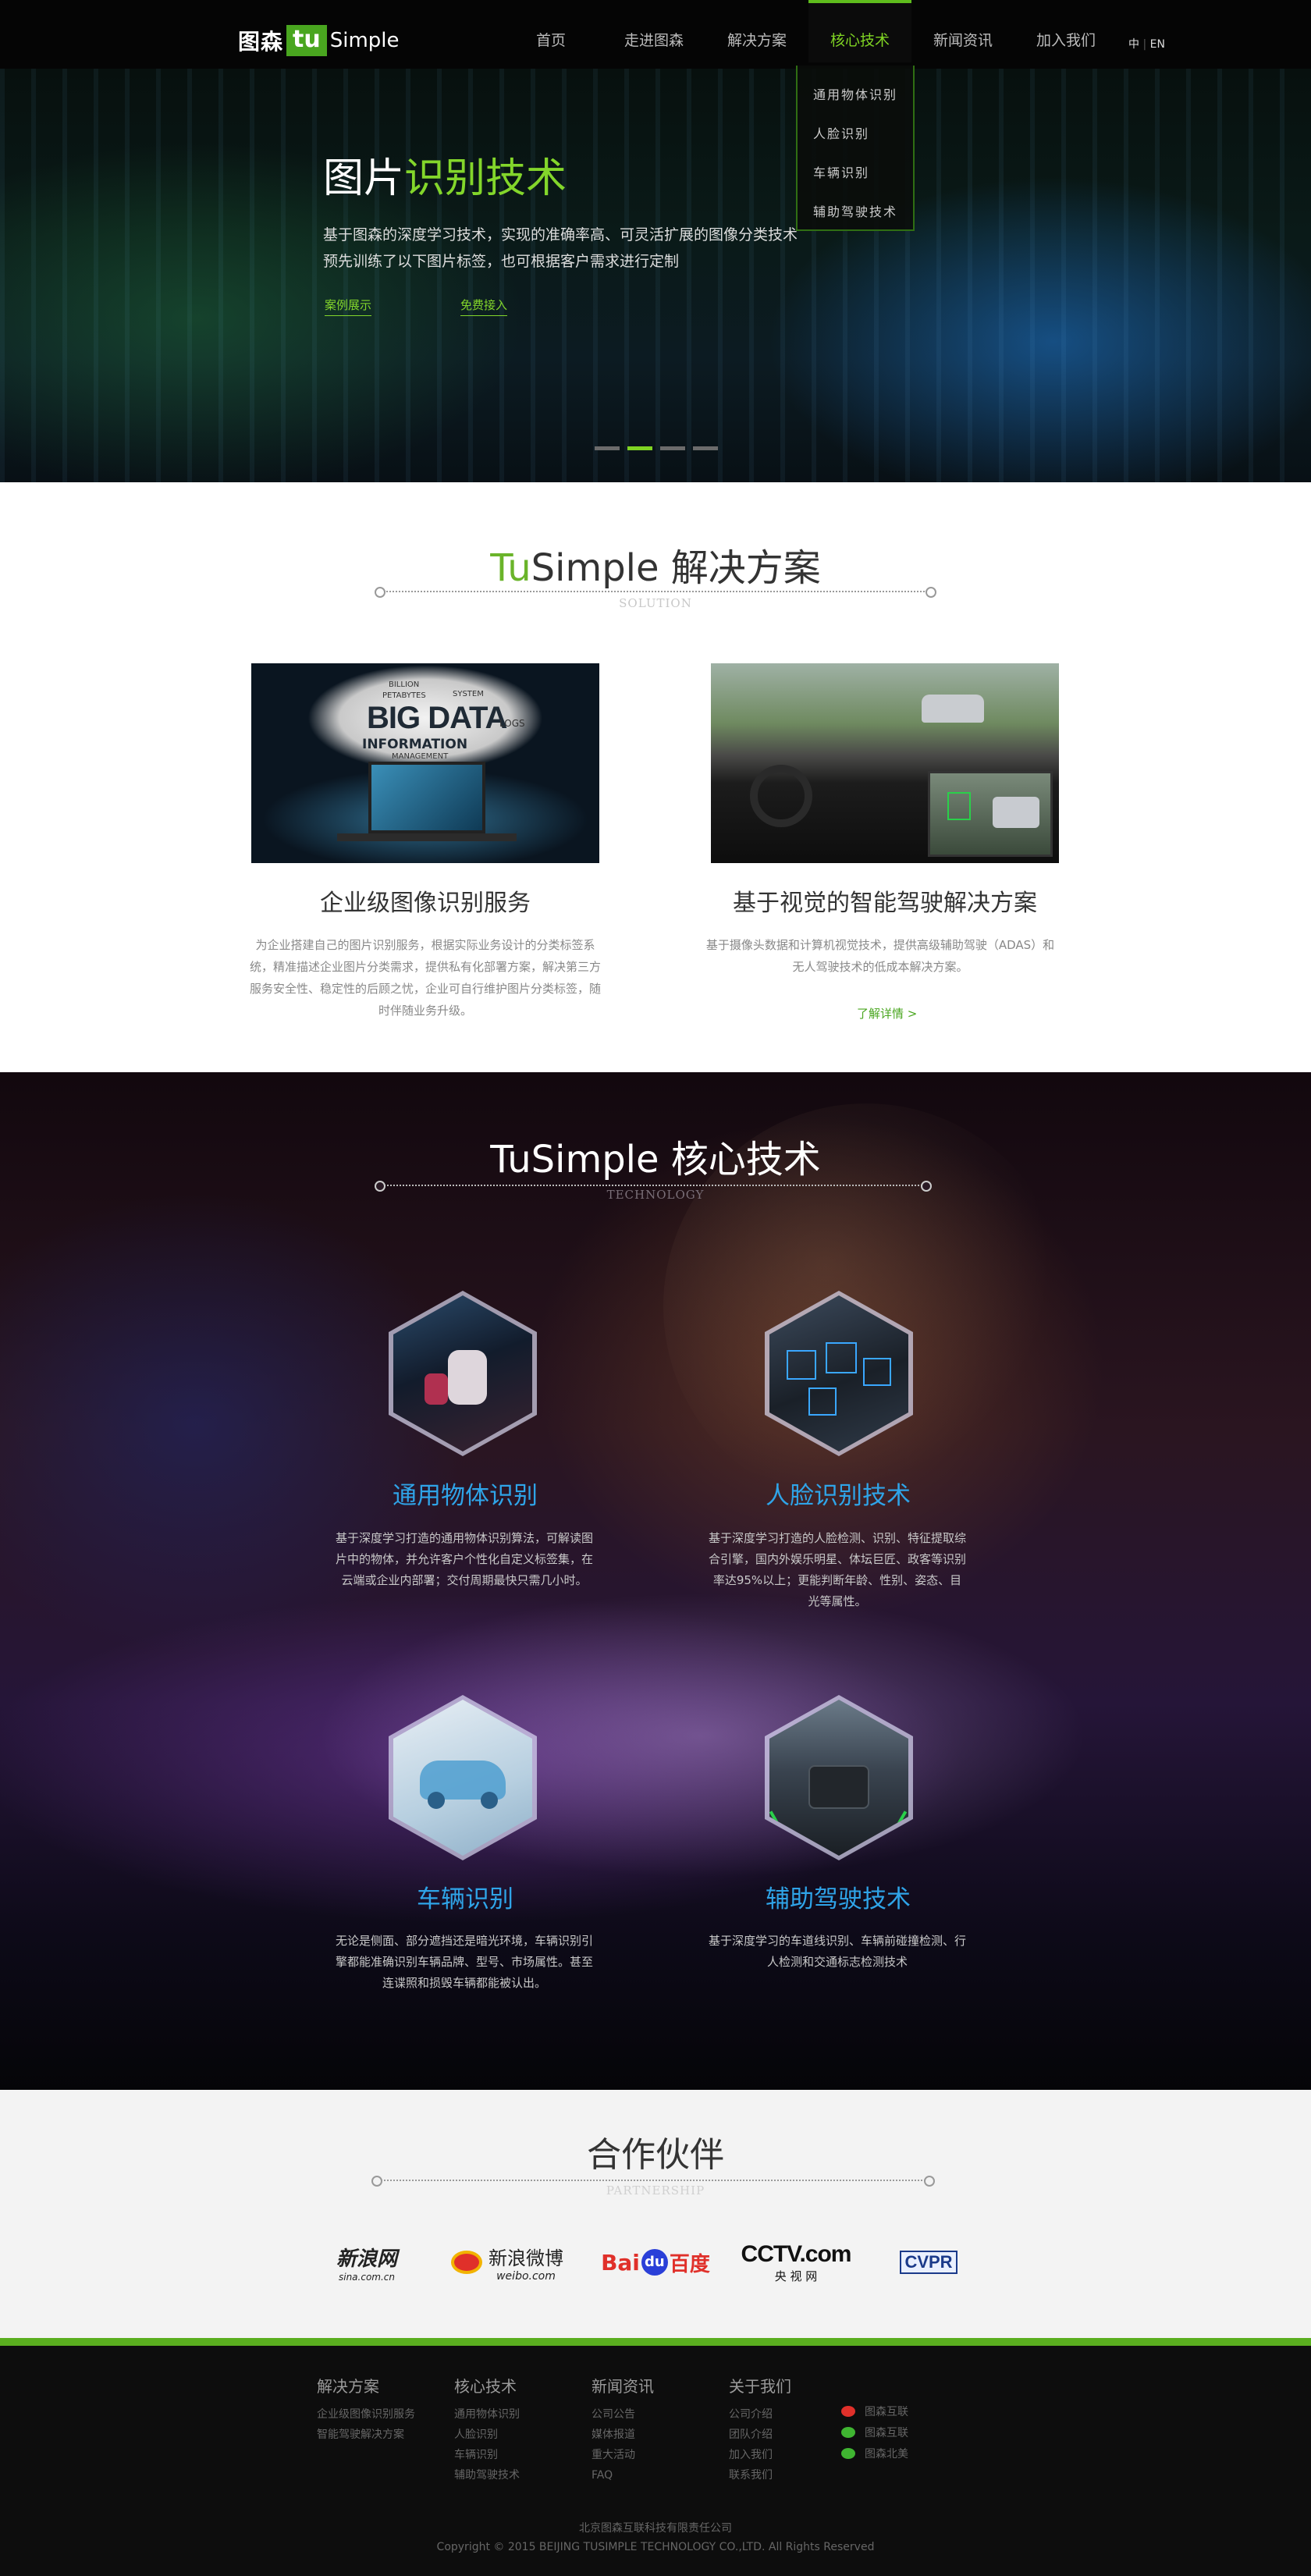 Image resolution: width=1311 pixels, height=2576 pixels. I want to click on dropdown-item-driver-assist: 辅助驾驶技术, so click(856, 216).